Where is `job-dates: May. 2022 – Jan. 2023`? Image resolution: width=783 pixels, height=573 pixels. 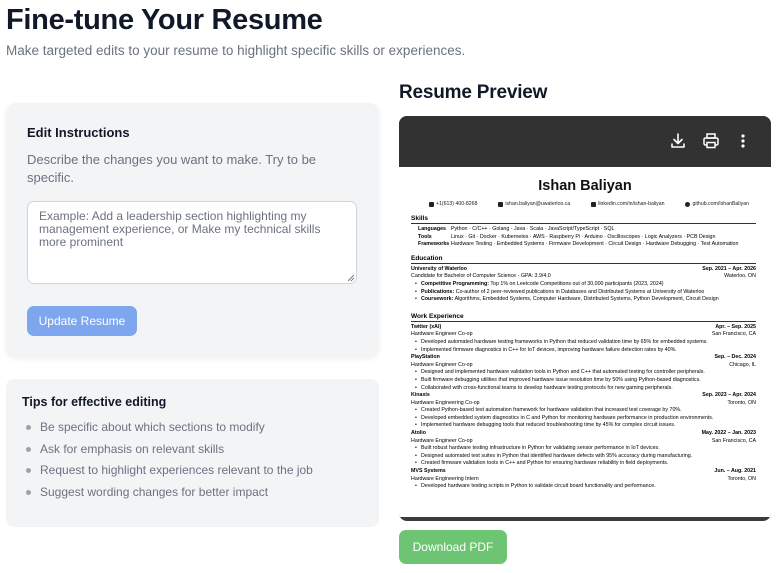 job-dates: May. 2022 – Jan. 2023 is located at coordinates (728, 433).